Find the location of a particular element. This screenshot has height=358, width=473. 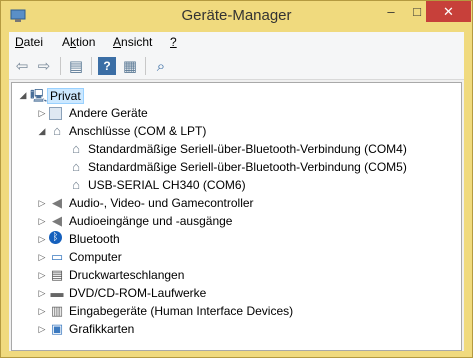

bluetooth-icon: ᛒ is located at coordinates (55, 237).